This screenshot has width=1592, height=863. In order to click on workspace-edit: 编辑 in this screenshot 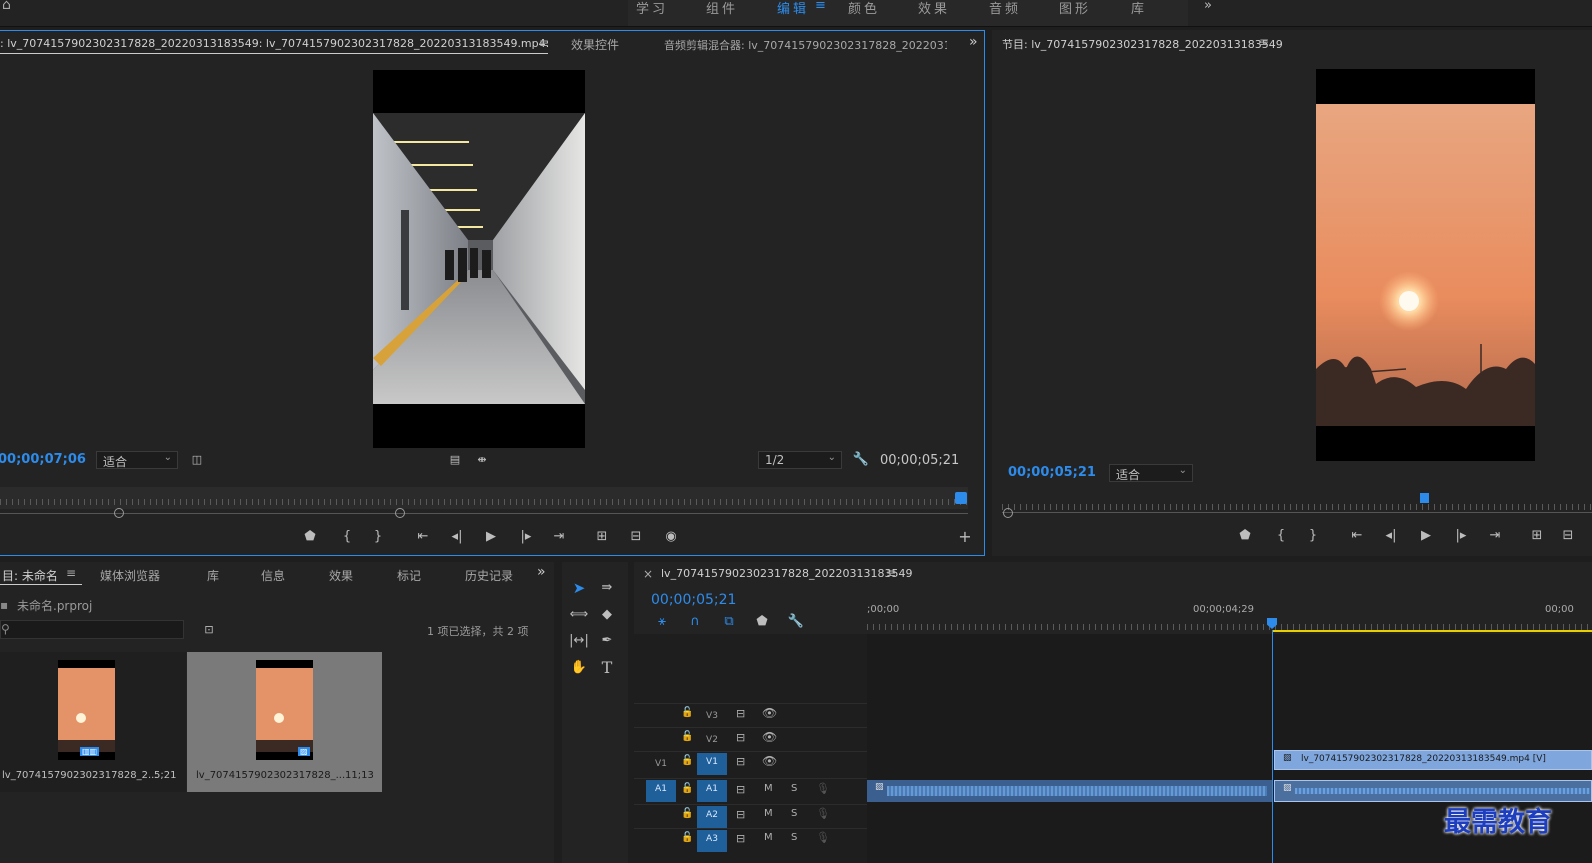, I will do `click(793, 8)`.